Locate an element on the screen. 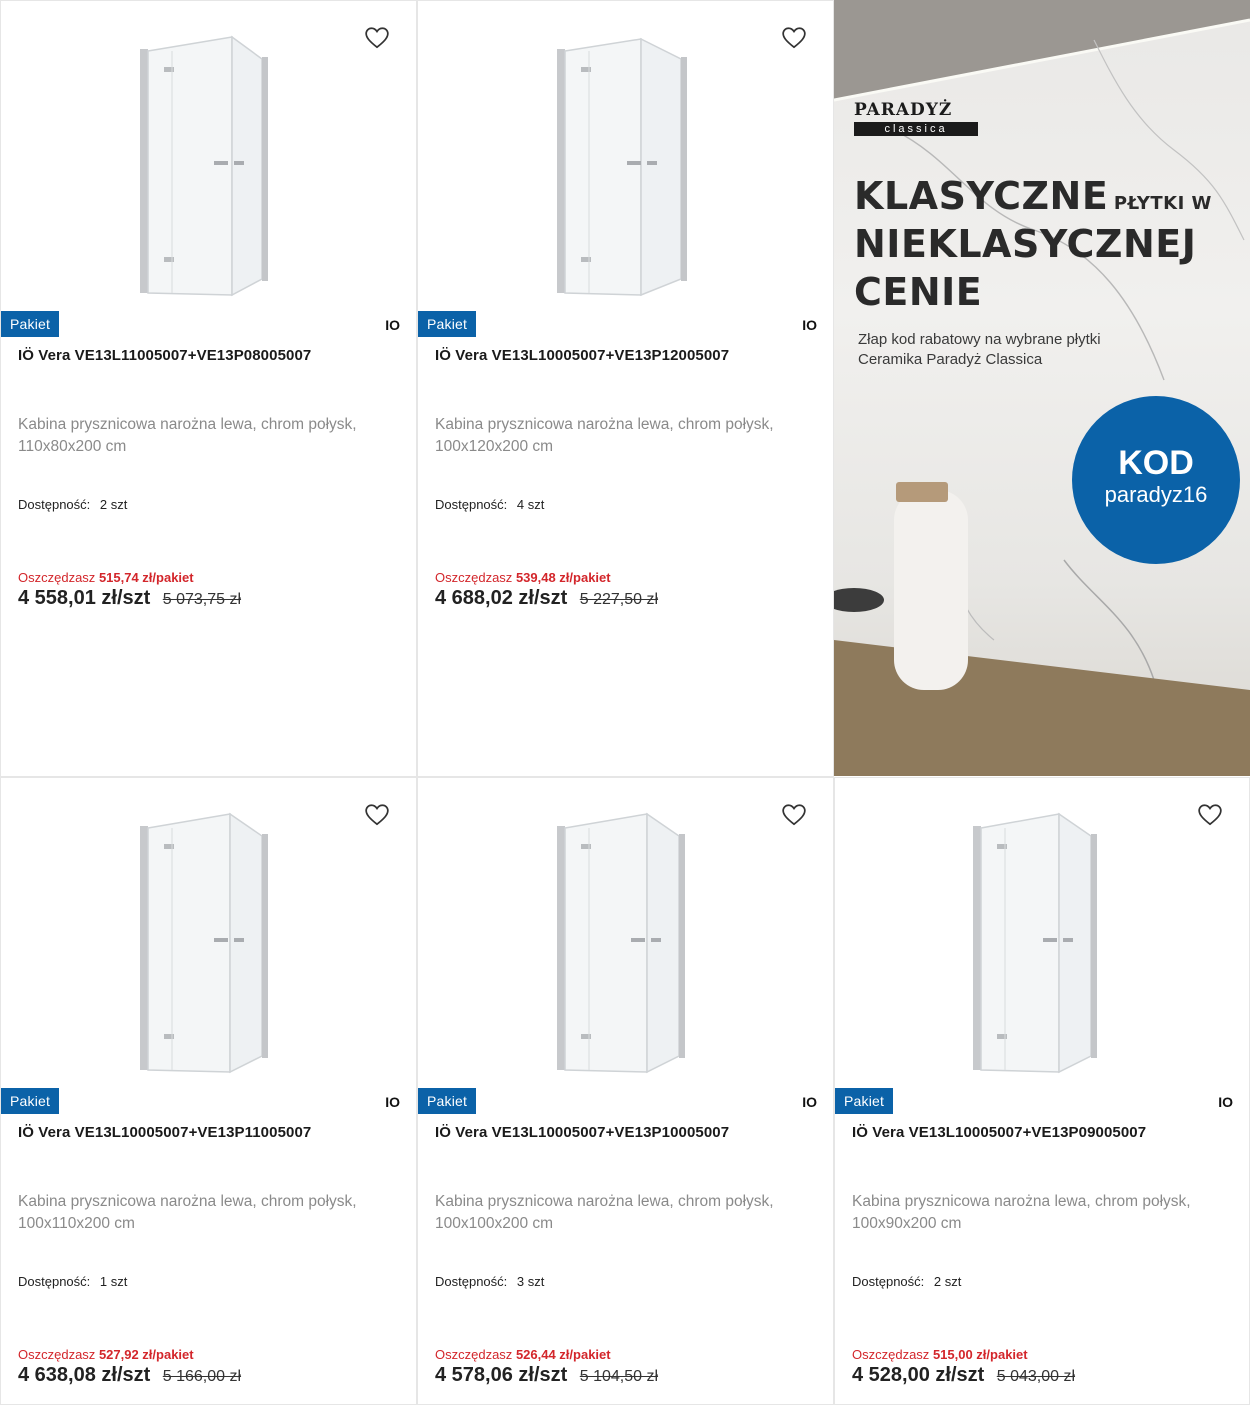 This screenshot has height=1405, width=1250. code-value: paradyz16 is located at coordinates (1156, 494).